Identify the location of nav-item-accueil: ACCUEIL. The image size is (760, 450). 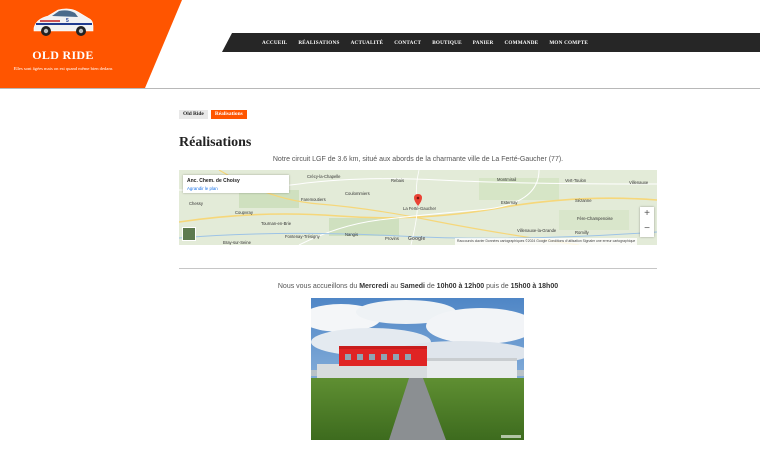
(274, 43).